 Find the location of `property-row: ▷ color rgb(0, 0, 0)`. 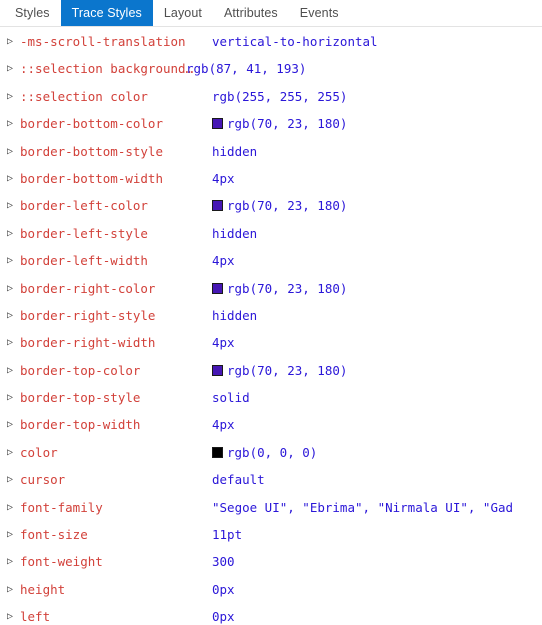

property-row: ▷ color rgb(0, 0, 0) is located at coordinates (271, 452).